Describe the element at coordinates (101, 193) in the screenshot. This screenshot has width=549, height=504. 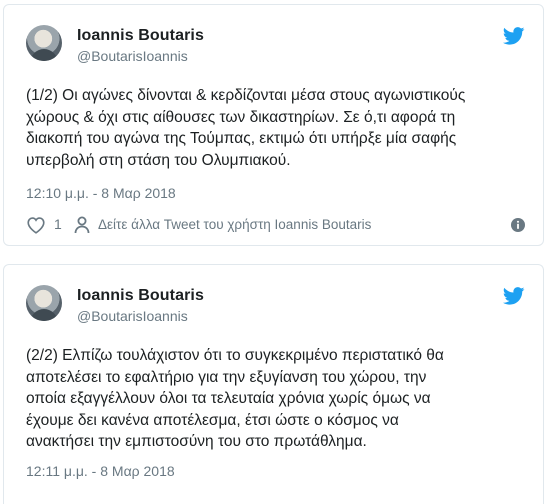
I see `tweet-timestamp: 12:10 μ.μ. - 8 Μαρ 2018` at that location.